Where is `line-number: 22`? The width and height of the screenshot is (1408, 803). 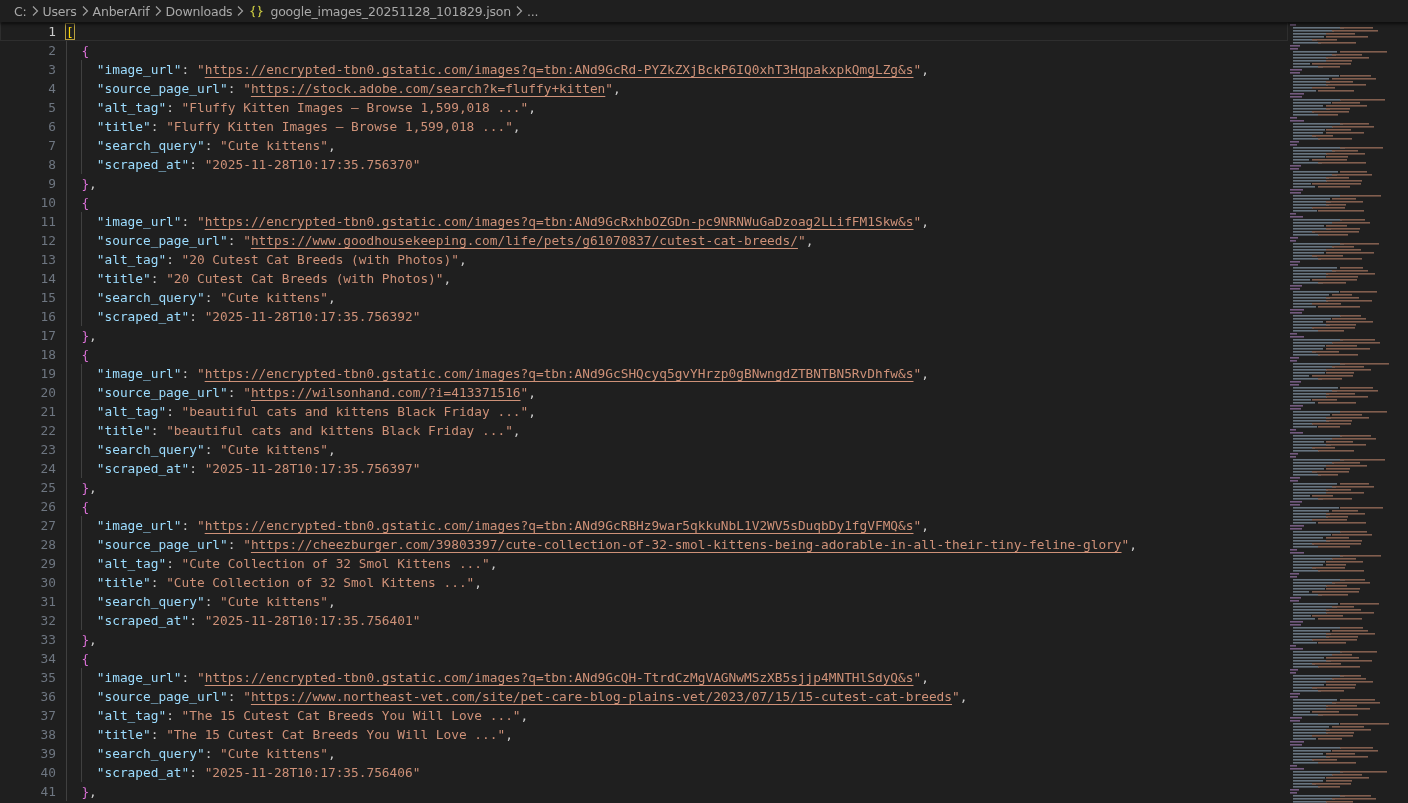
line-number: 22 is located at coordinates (47, 431).